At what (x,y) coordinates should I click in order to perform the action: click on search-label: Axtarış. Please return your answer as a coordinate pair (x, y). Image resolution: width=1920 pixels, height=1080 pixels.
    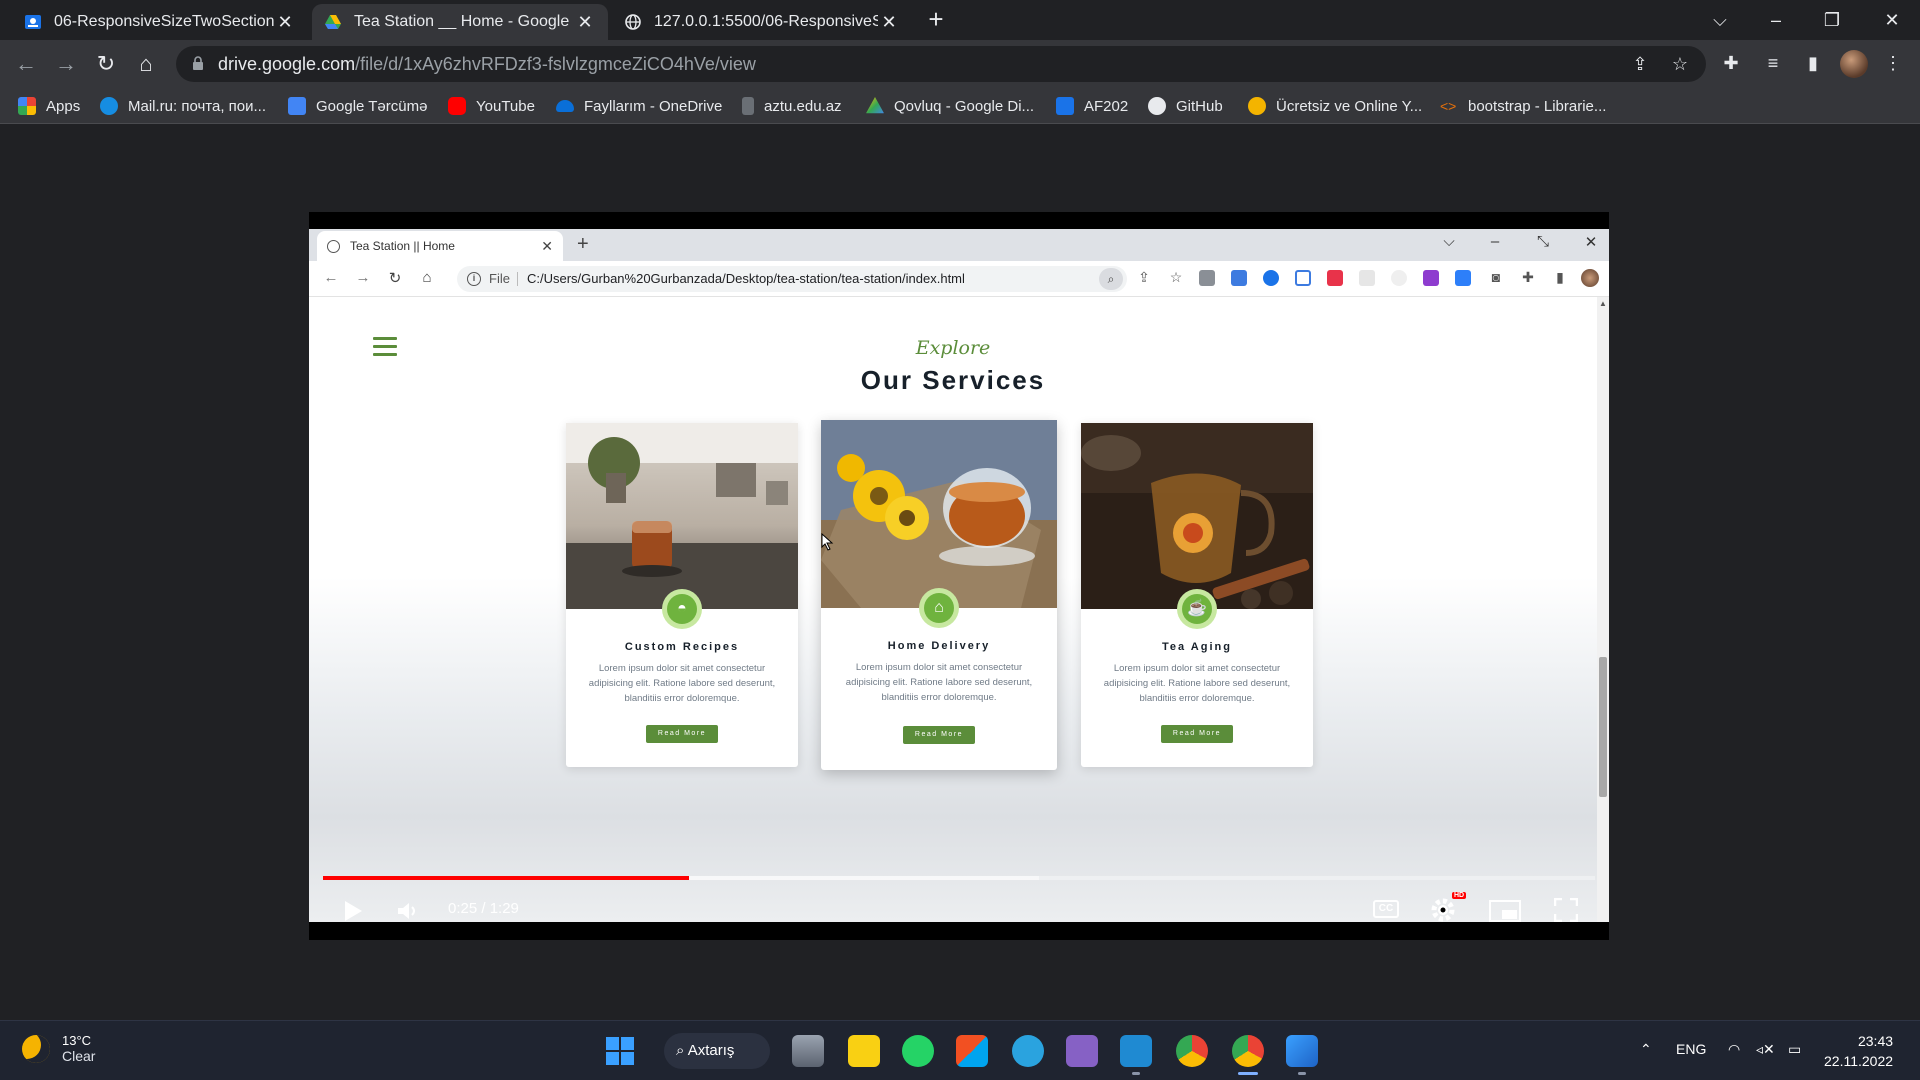
    Looking at the image, I should click on (711, 1050).